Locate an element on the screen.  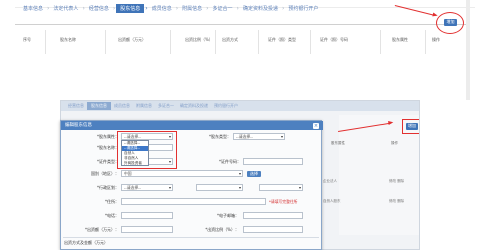
phone-input is located at coordinates (147, 215).